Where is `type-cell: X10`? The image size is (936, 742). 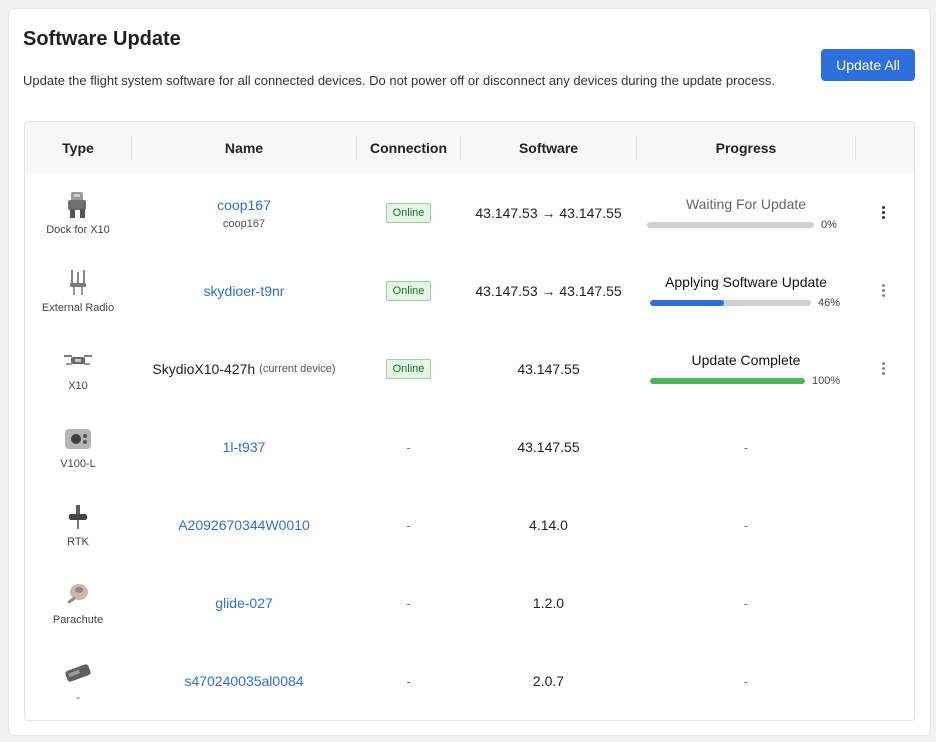 type-cell: X10 is located at coordinates (78, 369).